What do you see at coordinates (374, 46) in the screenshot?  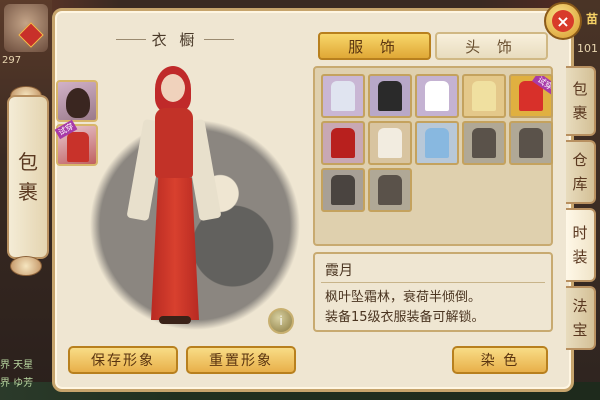 I see `tab-clothing: 服 饰` at bounding box center [374, 46].